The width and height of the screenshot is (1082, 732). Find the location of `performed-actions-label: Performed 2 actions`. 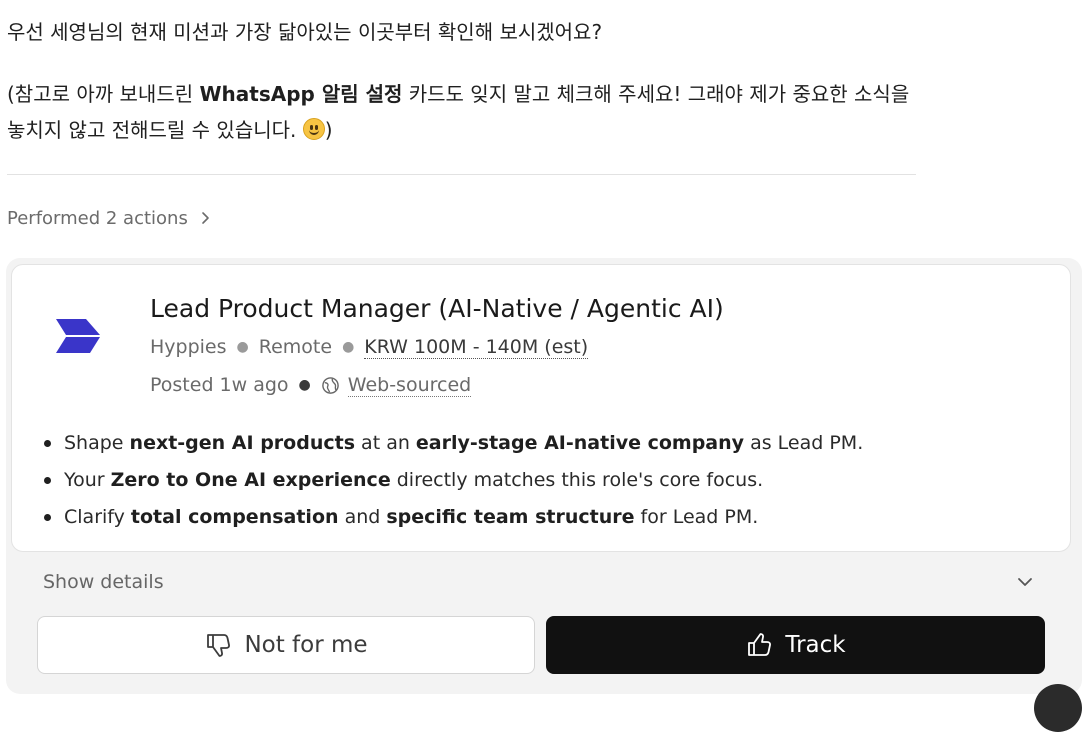

performed-actions-label: Performed 2 actions is located at coordinates (97, 218).